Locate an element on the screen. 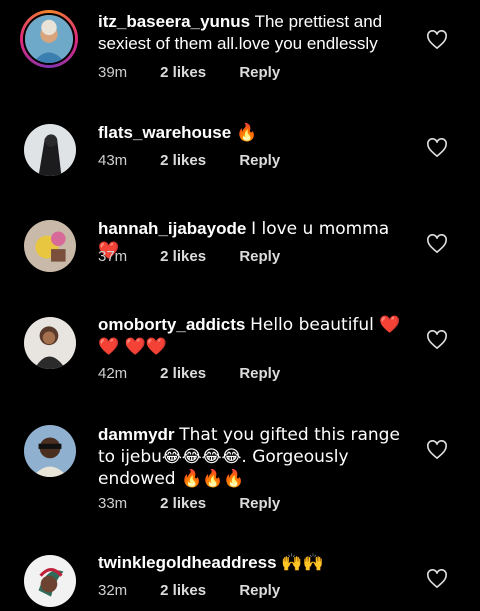 This screenshot has height=611, width=480. comment-username: omoborty_addicts is located at coordinates (171, 324).